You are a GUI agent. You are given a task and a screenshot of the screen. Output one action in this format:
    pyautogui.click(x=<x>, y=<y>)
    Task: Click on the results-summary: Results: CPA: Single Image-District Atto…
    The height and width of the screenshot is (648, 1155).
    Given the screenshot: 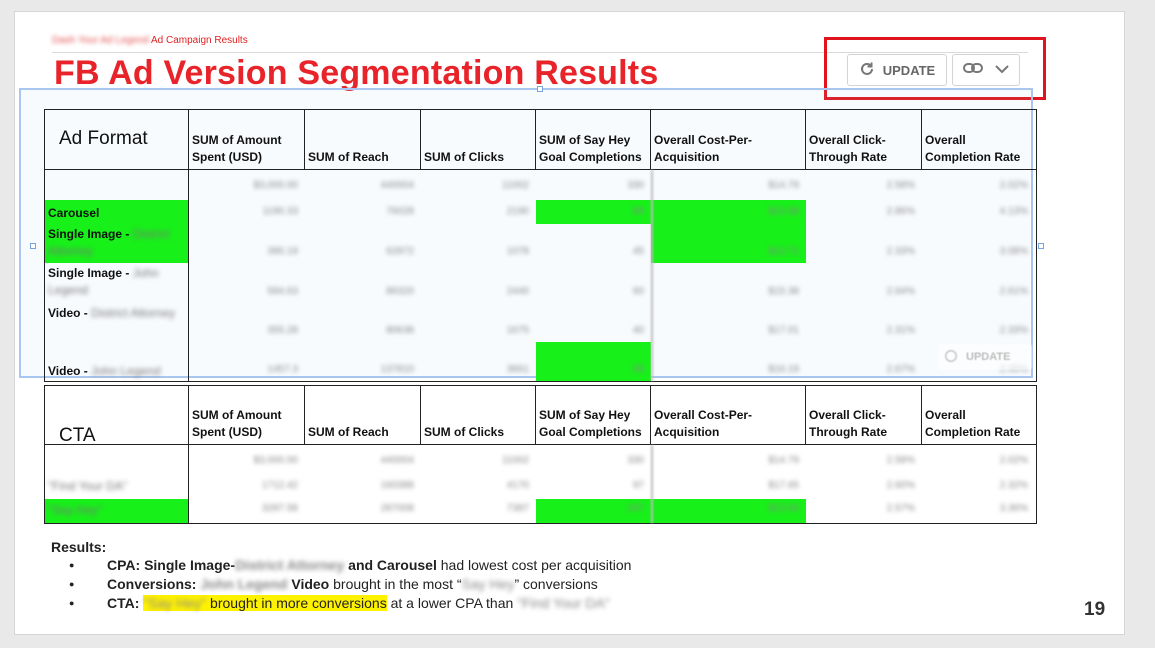 What is the action you would take?
    pyautogui.click(x=341, y=576)
    